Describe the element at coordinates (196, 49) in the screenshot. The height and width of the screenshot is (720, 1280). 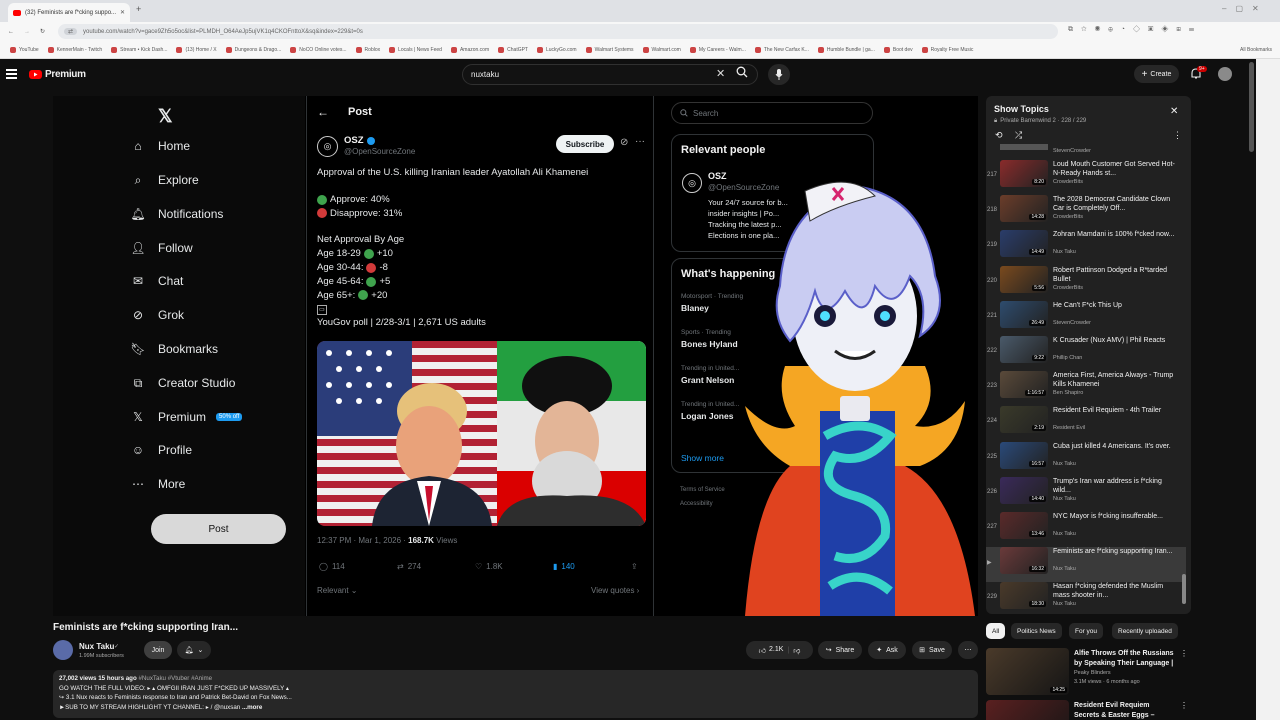
I see `bookmark-item: (13) Home / X` at that location.